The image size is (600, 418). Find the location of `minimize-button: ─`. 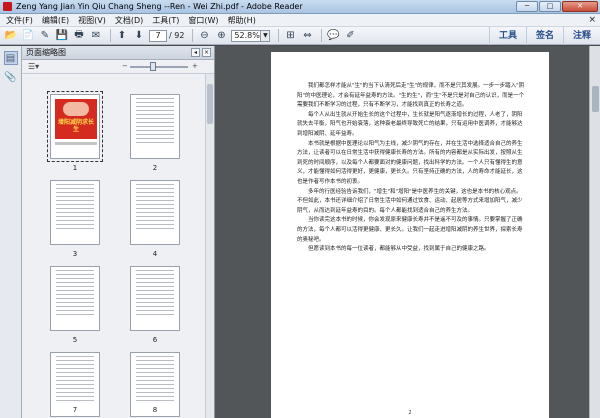

minimize-button: ─ is located at coordinates (527, 6).